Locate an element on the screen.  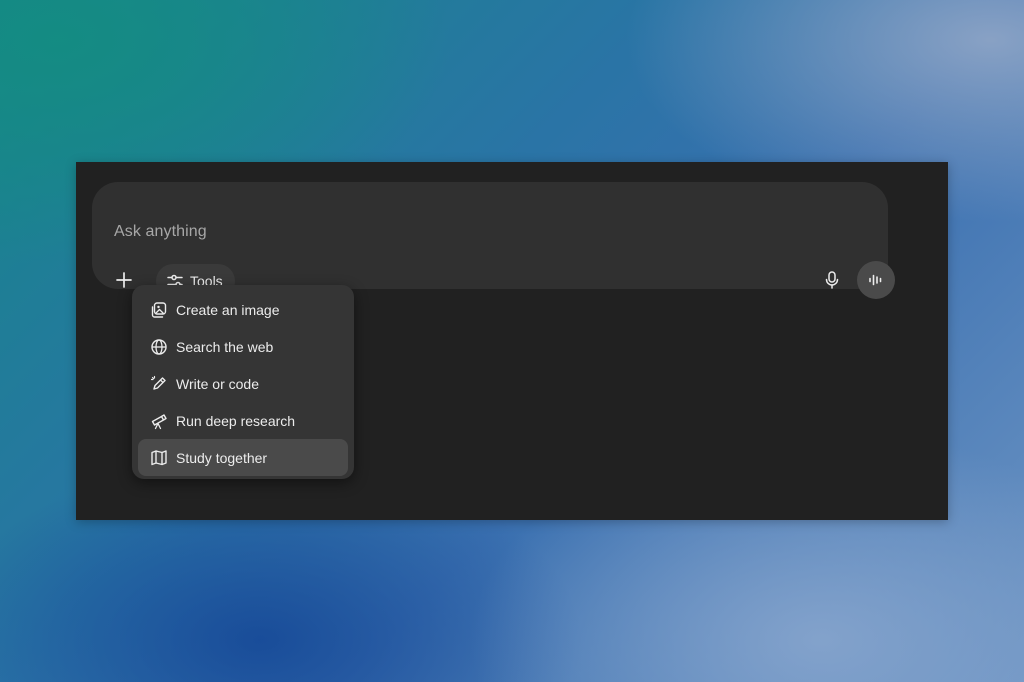
microphone-icon is located at coordinates (832, 280).